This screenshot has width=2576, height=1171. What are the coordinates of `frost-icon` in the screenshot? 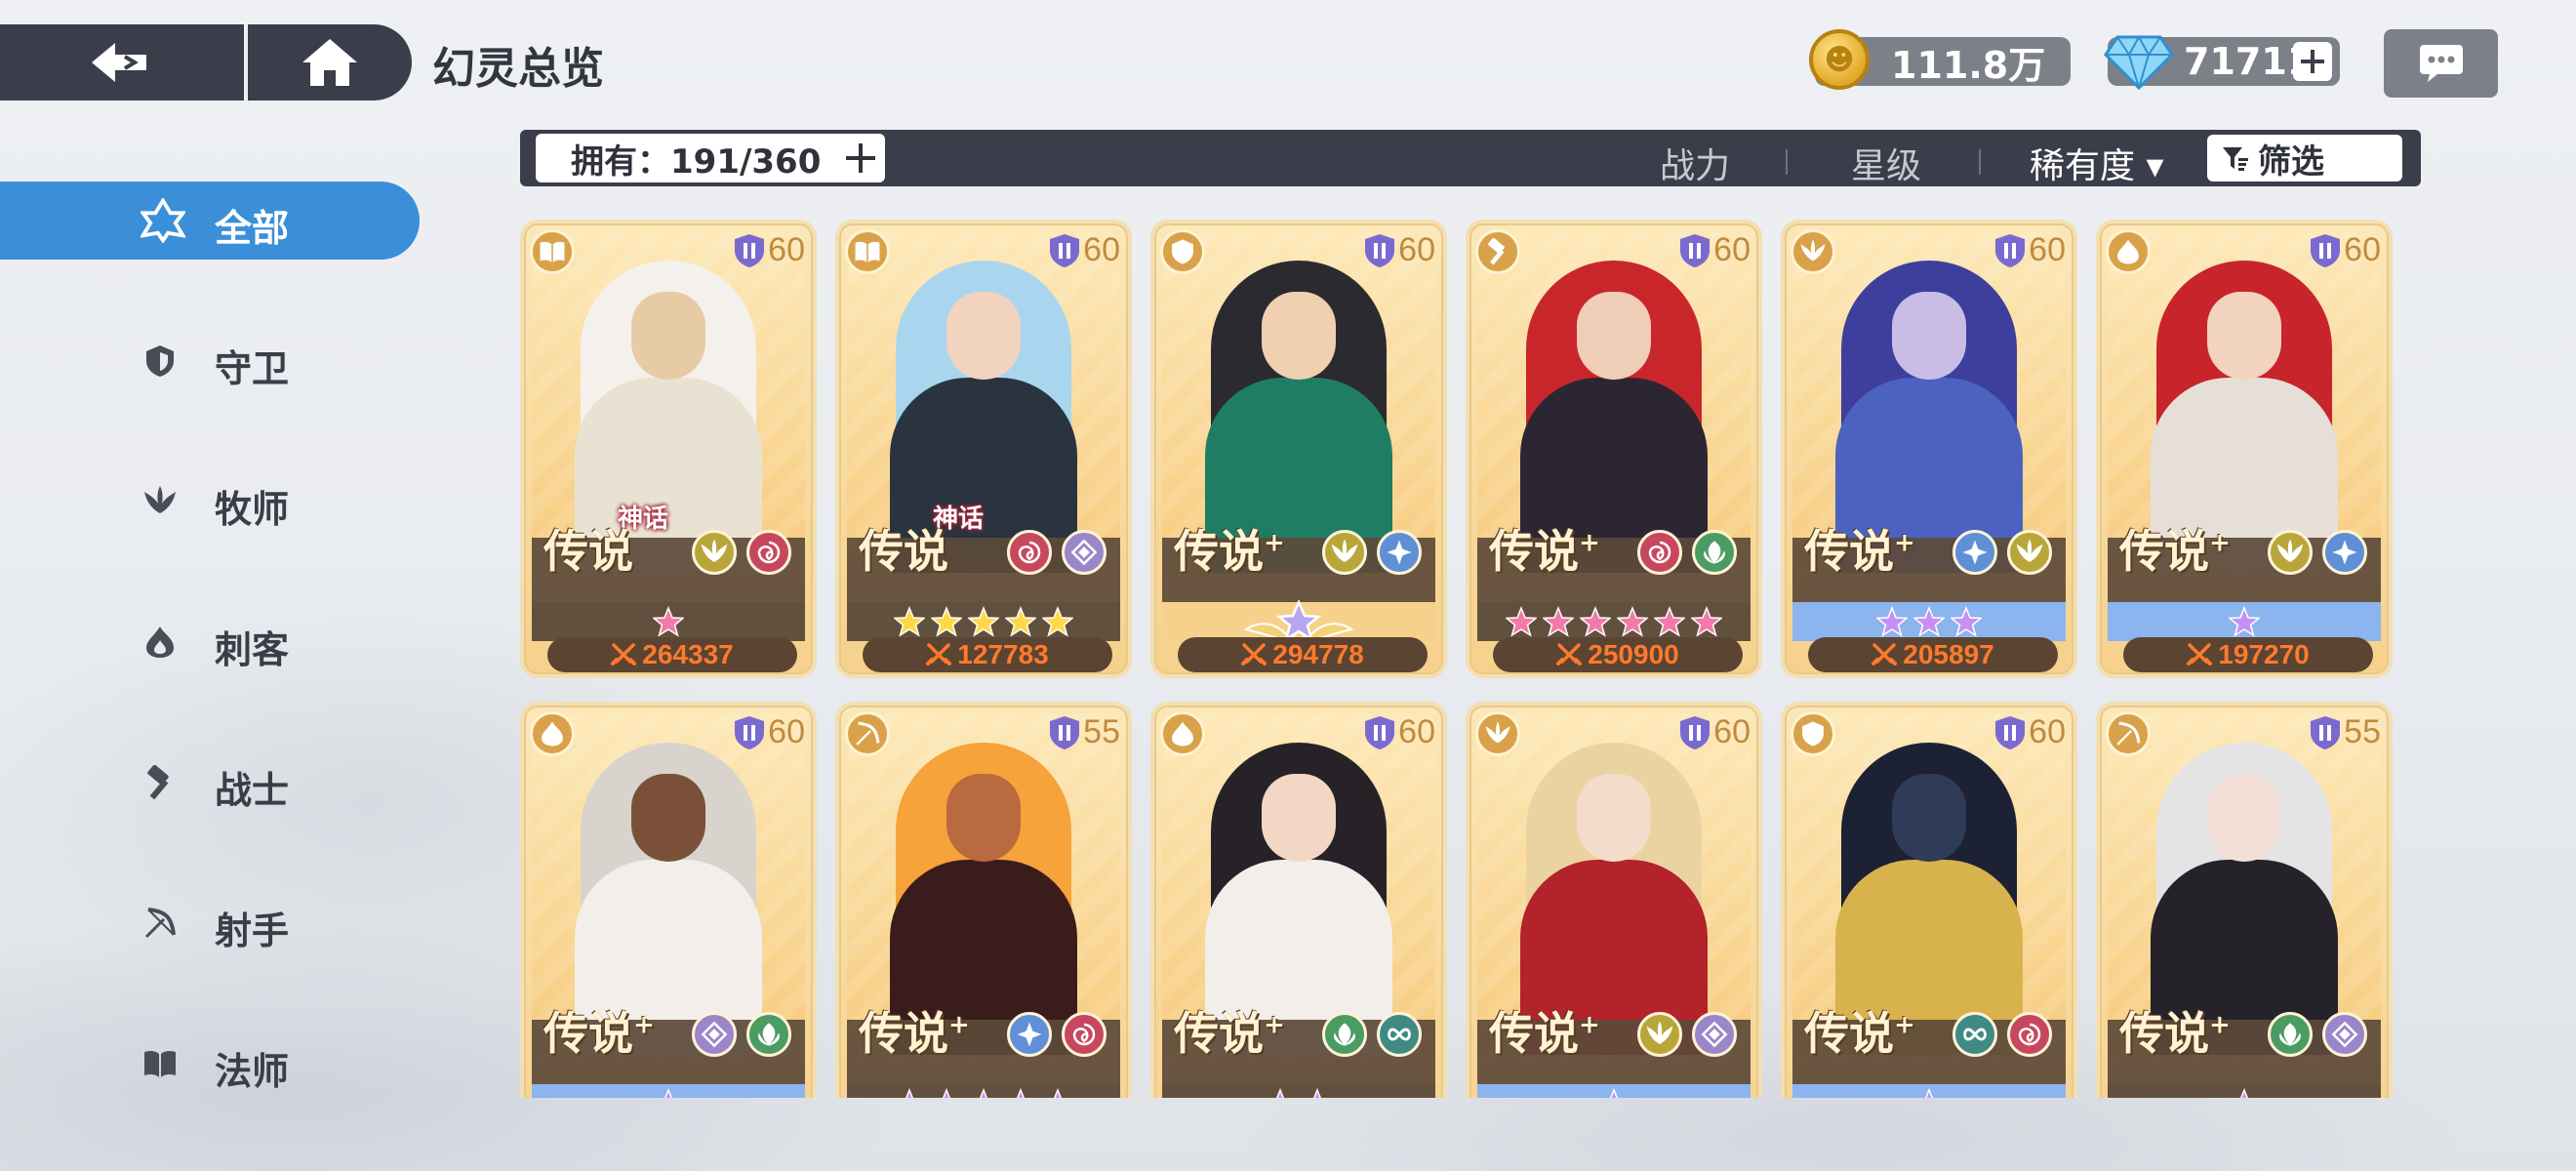 It's located at (2344, 552).